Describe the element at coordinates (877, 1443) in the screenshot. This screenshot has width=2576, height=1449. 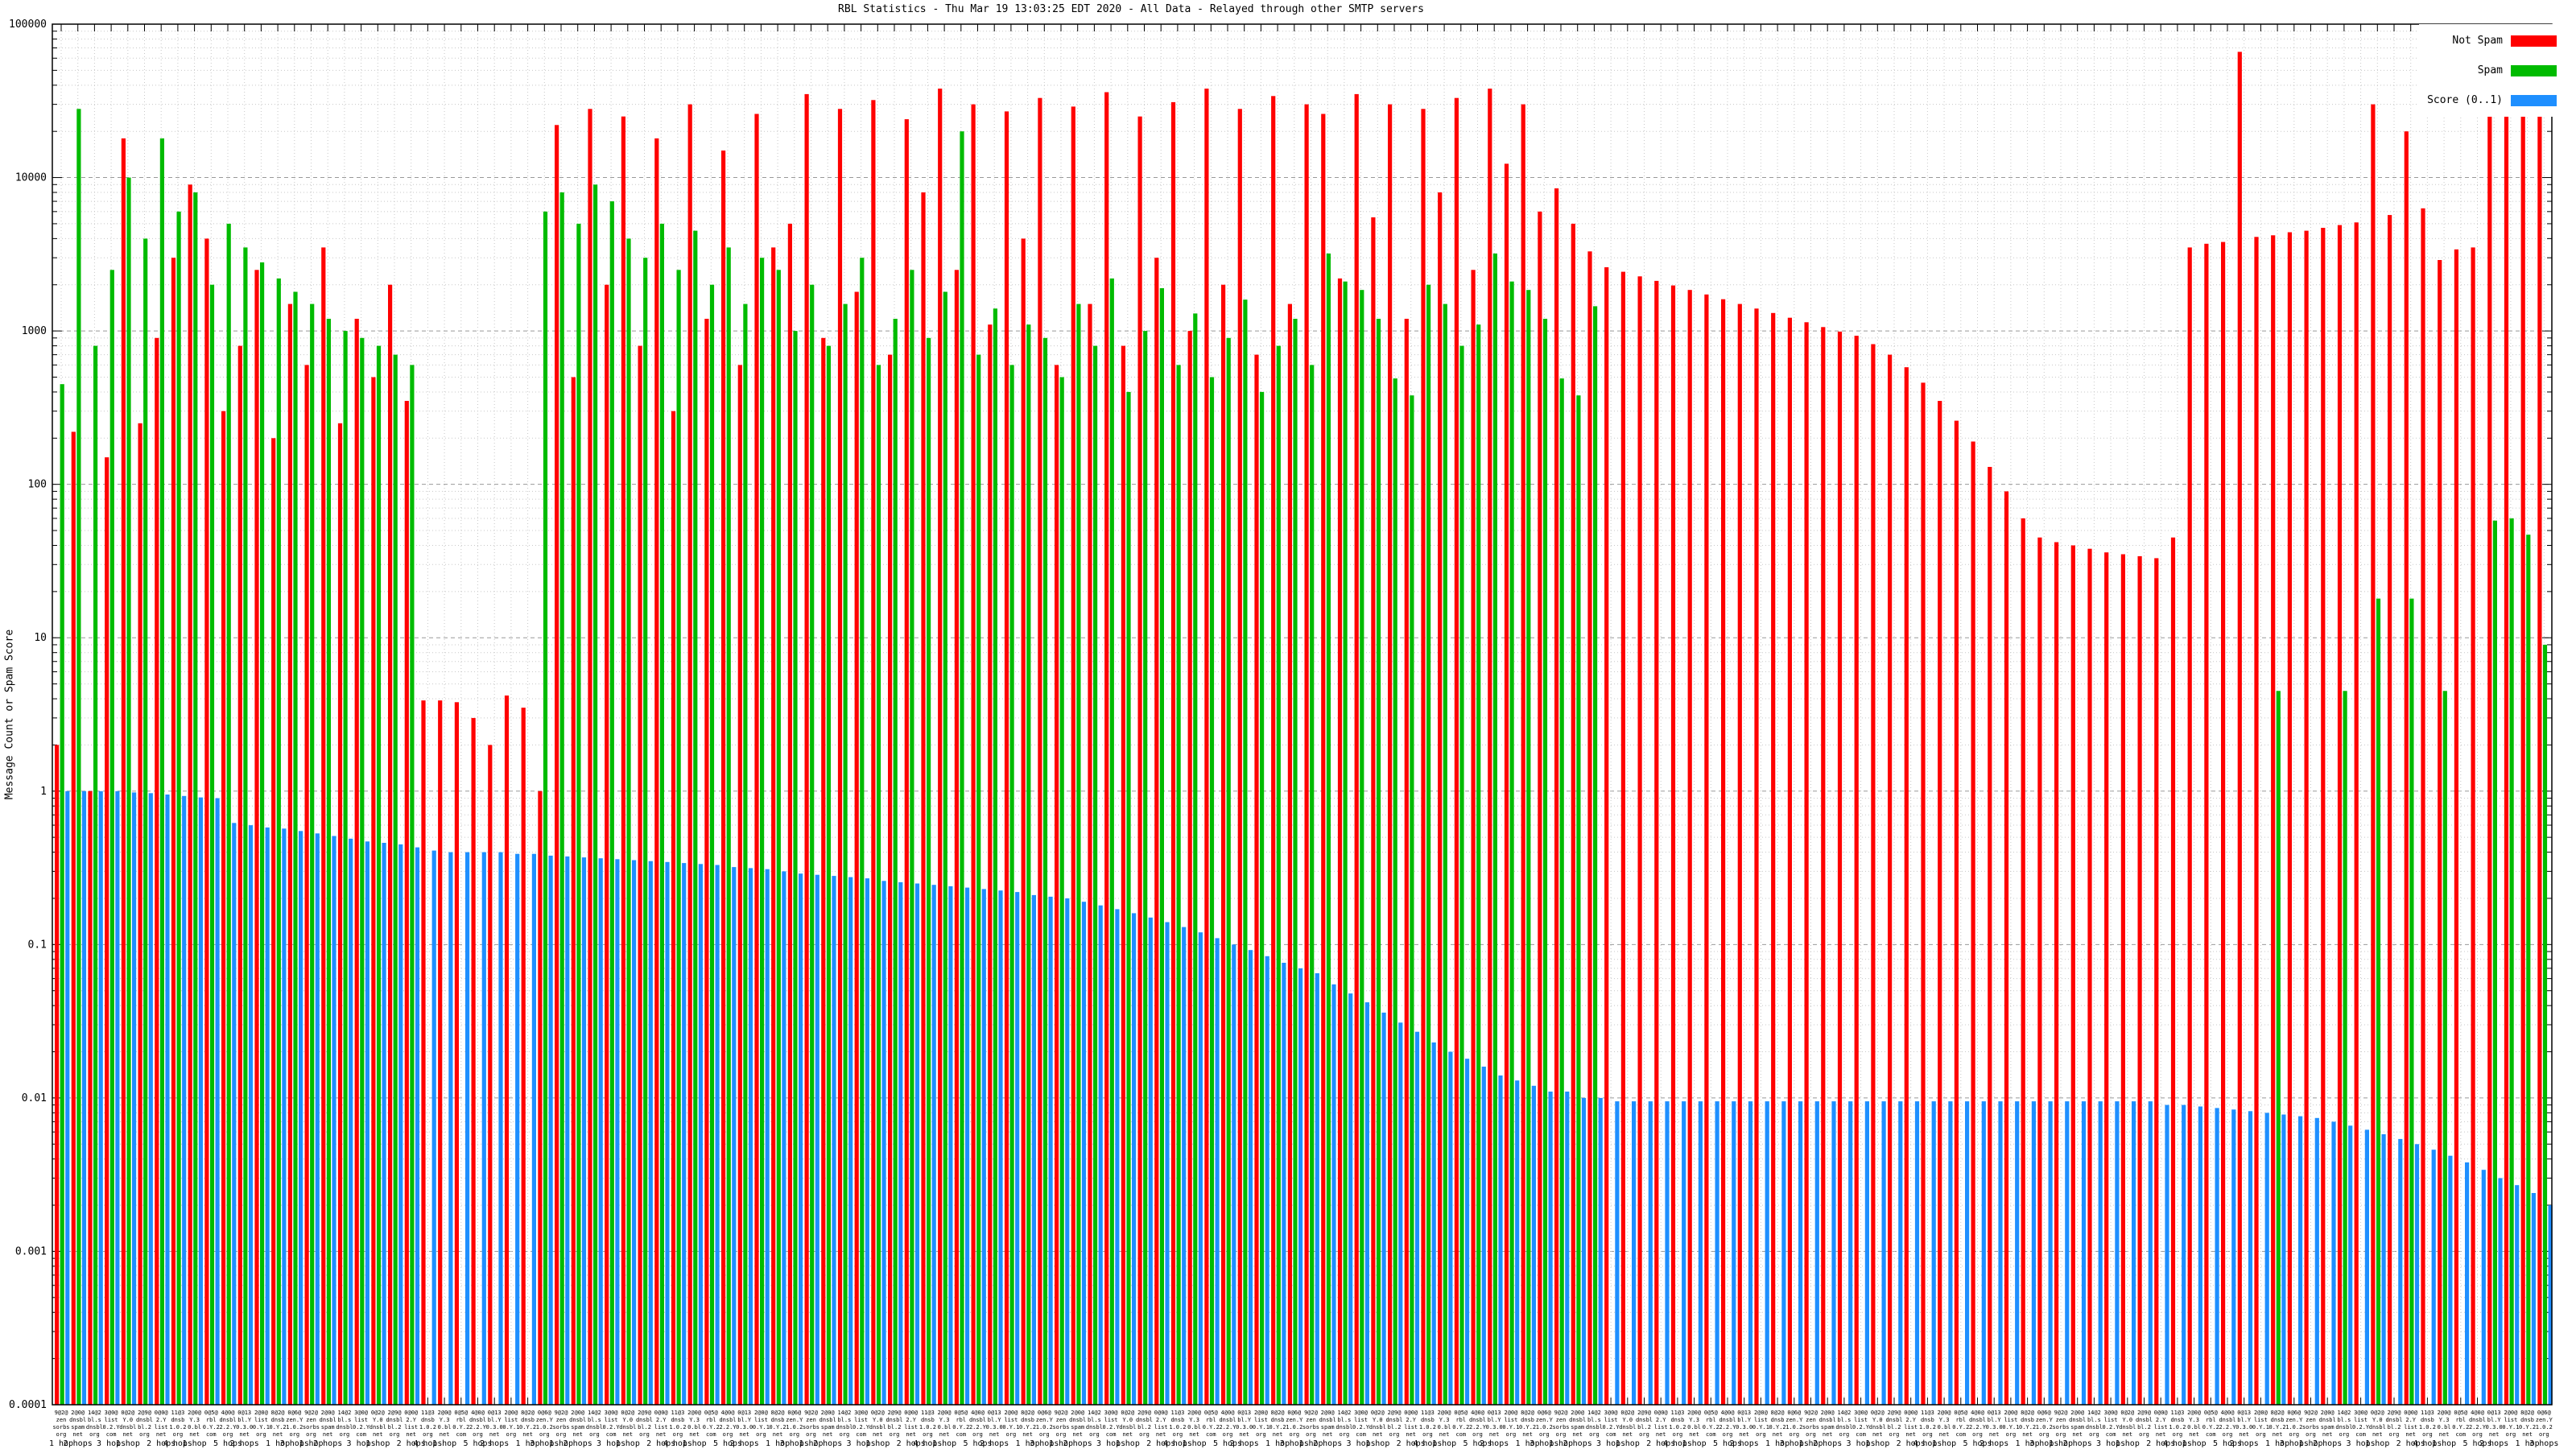
I see `x-hops-label: 1 hop` at that location.